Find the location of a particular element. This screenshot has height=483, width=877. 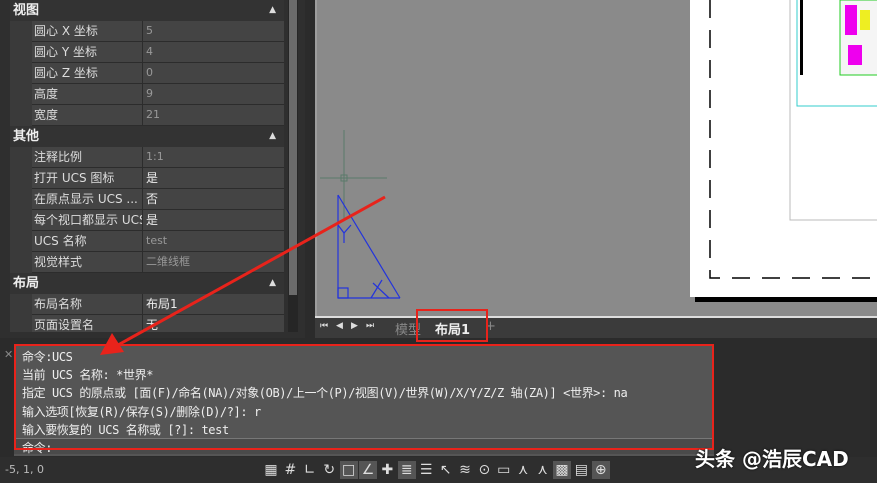

properties-icon: ▤ is located at coordinates (581, 470).